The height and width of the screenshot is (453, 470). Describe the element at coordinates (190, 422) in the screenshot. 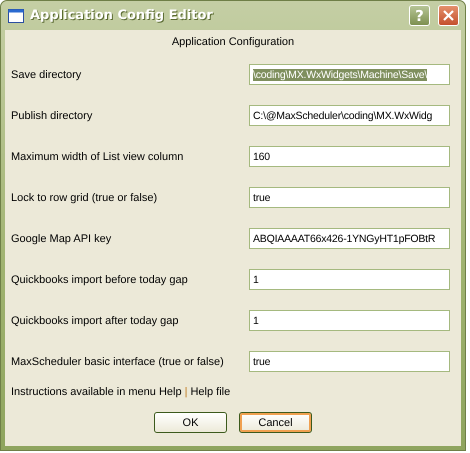

I see `dialog-button: OK` at that location.